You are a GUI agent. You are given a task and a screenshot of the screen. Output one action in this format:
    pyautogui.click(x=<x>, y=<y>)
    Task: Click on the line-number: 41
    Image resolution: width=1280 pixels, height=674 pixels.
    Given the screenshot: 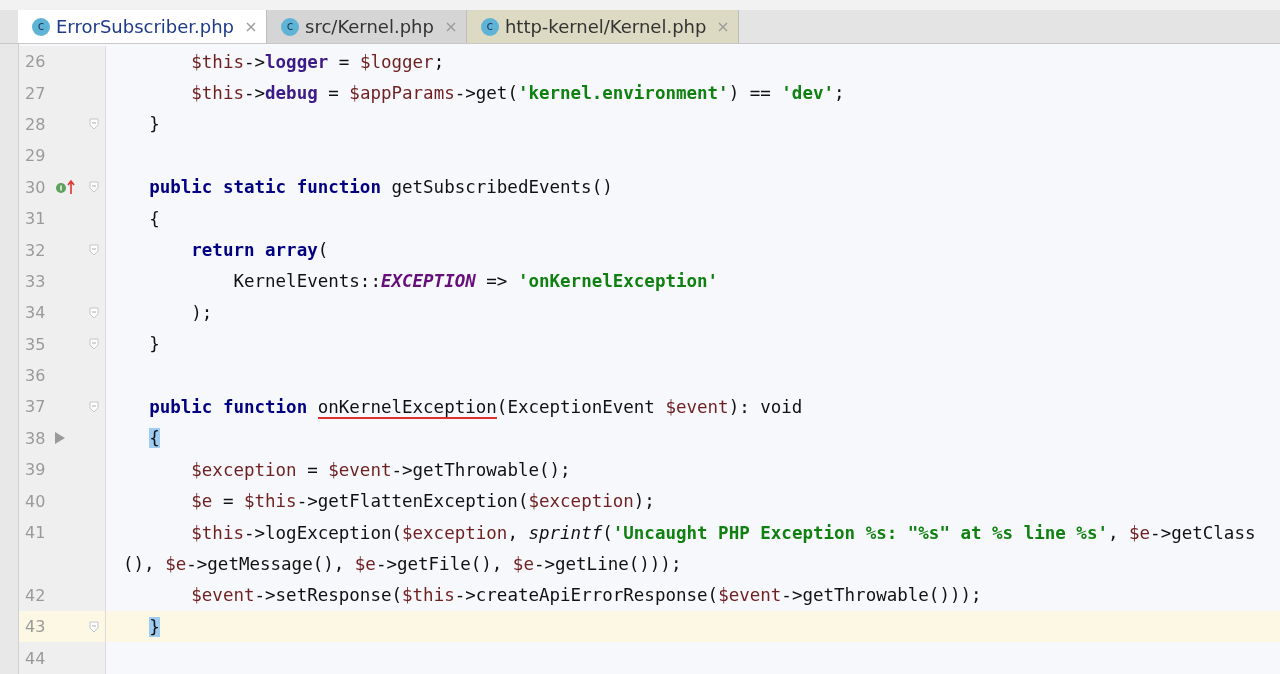 What is the action you would take?
    pyautogui.click(x=35, y=533)
    